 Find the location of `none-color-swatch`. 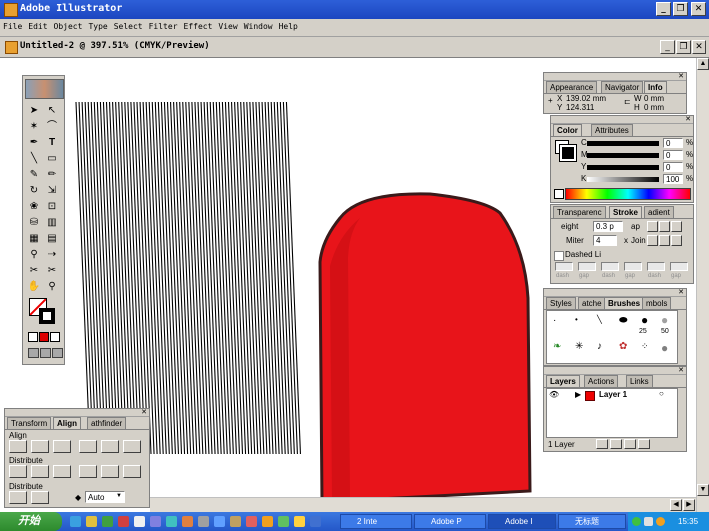

none-color-swatch is located at coordinates (559, 194).